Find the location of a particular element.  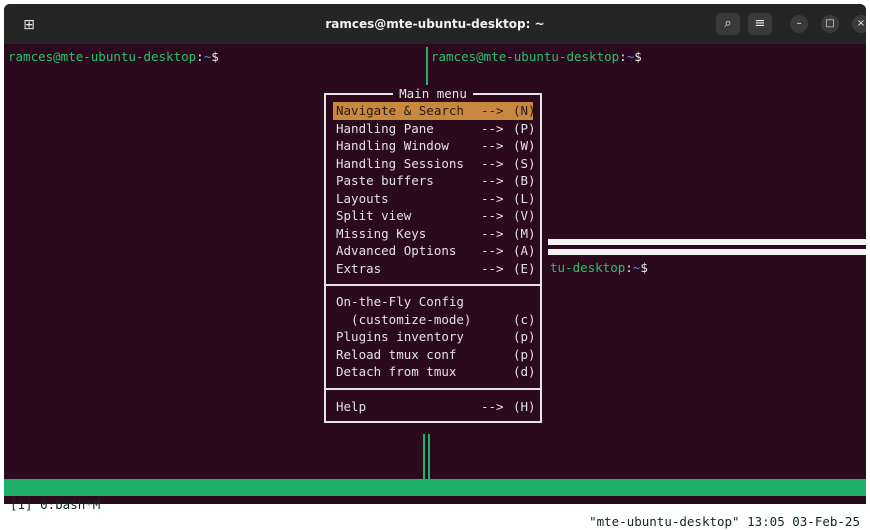

menu-item-help: Help --> (H) is located at coordinates (434, 407).